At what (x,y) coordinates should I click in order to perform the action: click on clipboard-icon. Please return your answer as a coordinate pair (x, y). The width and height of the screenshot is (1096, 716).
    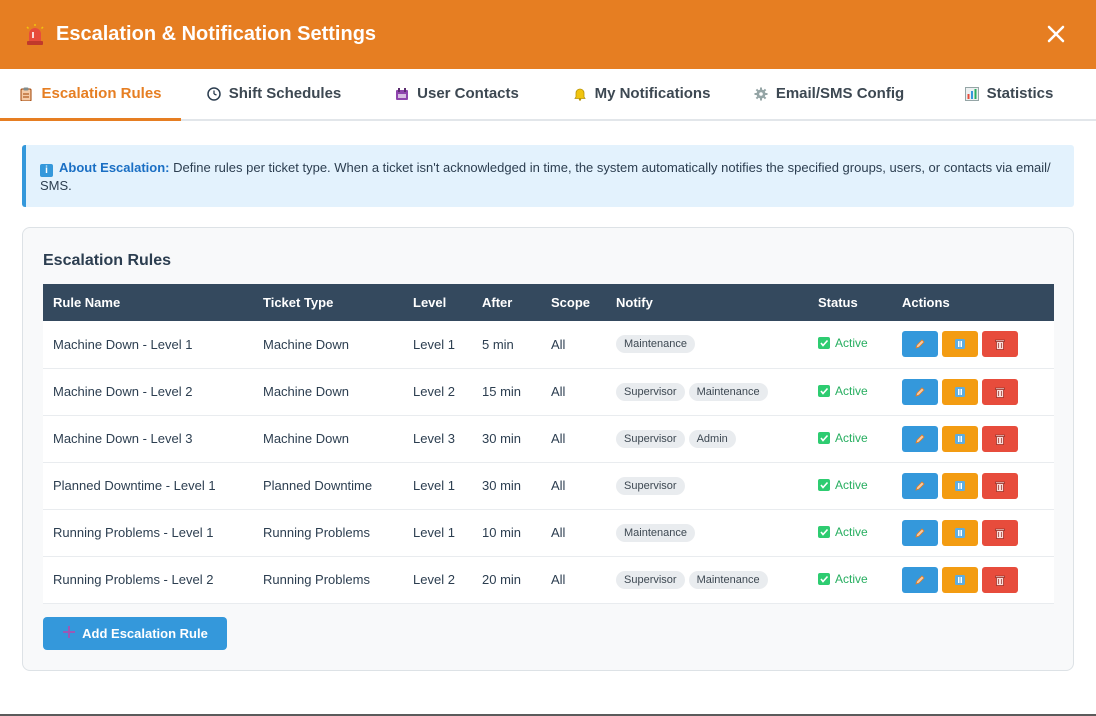
    Looking at the image, I should click on (26, 94).